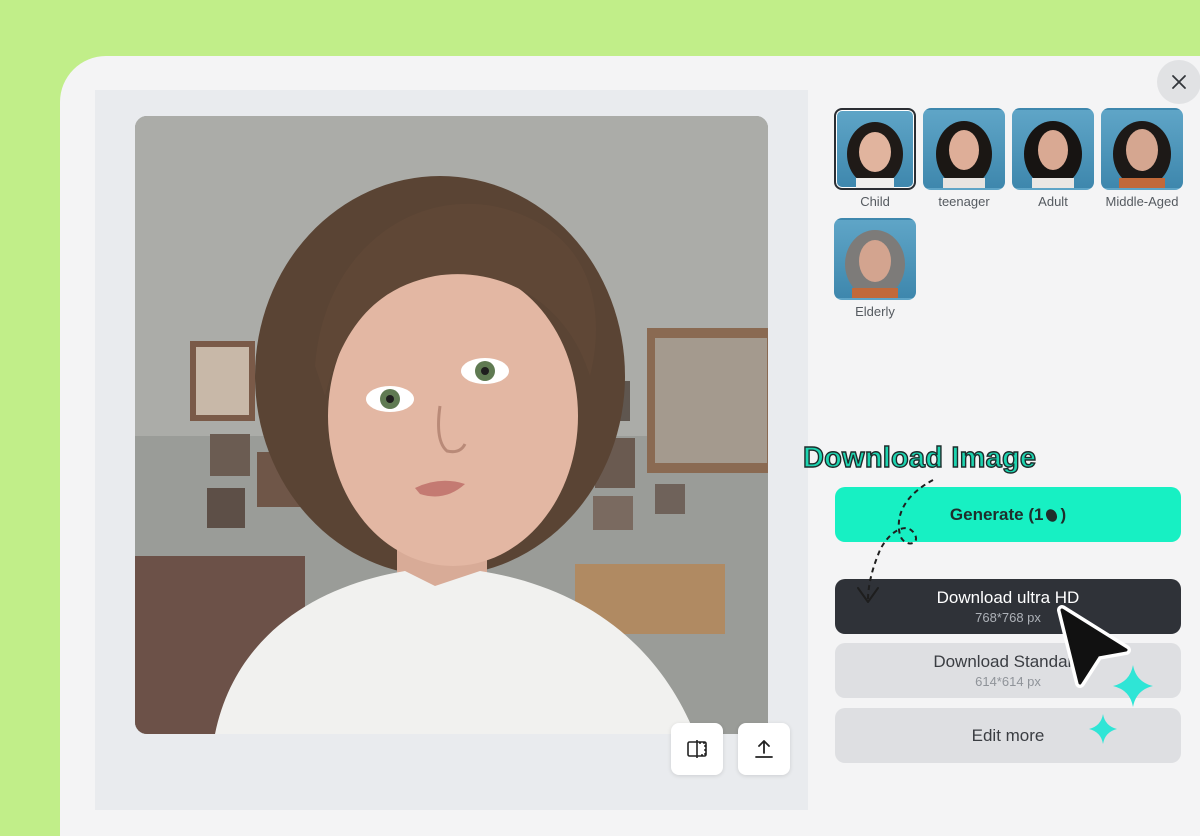  I want to click on age-label: Middle-Aged, so click(1142, 201).